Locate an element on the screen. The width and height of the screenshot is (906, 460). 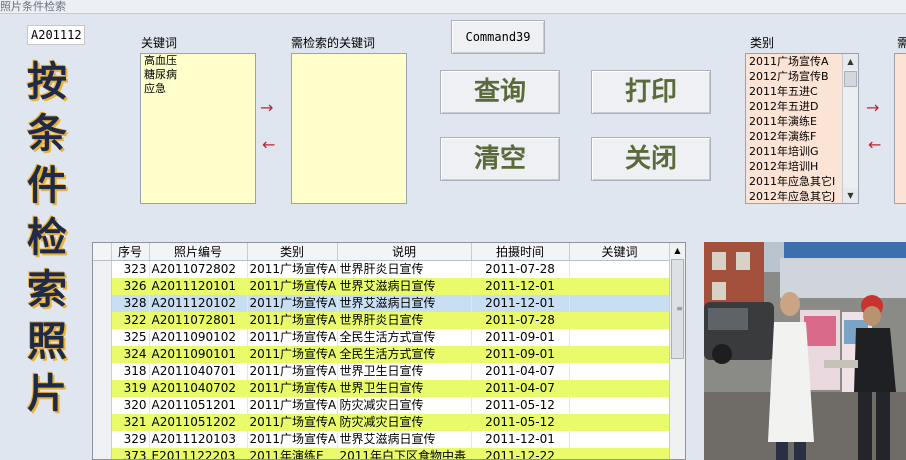
category-item: 2011年培训G is located at coordinates (794, 151).